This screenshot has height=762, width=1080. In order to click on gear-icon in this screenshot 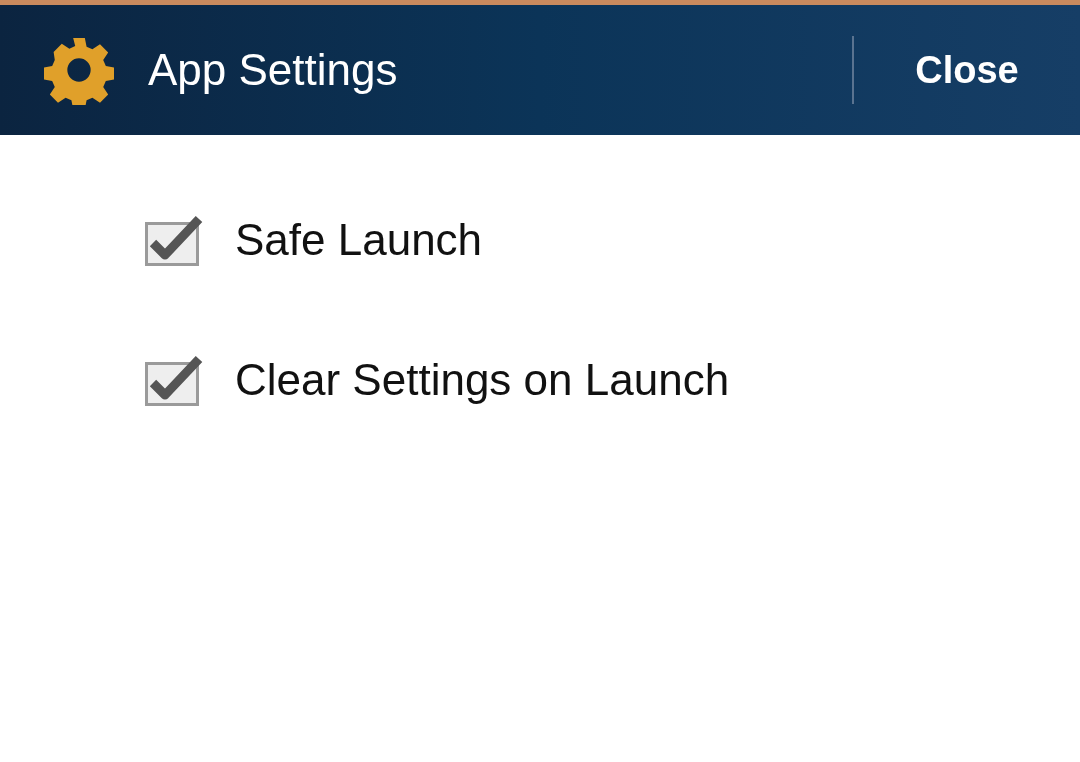, I will do `click(79, 70)`.